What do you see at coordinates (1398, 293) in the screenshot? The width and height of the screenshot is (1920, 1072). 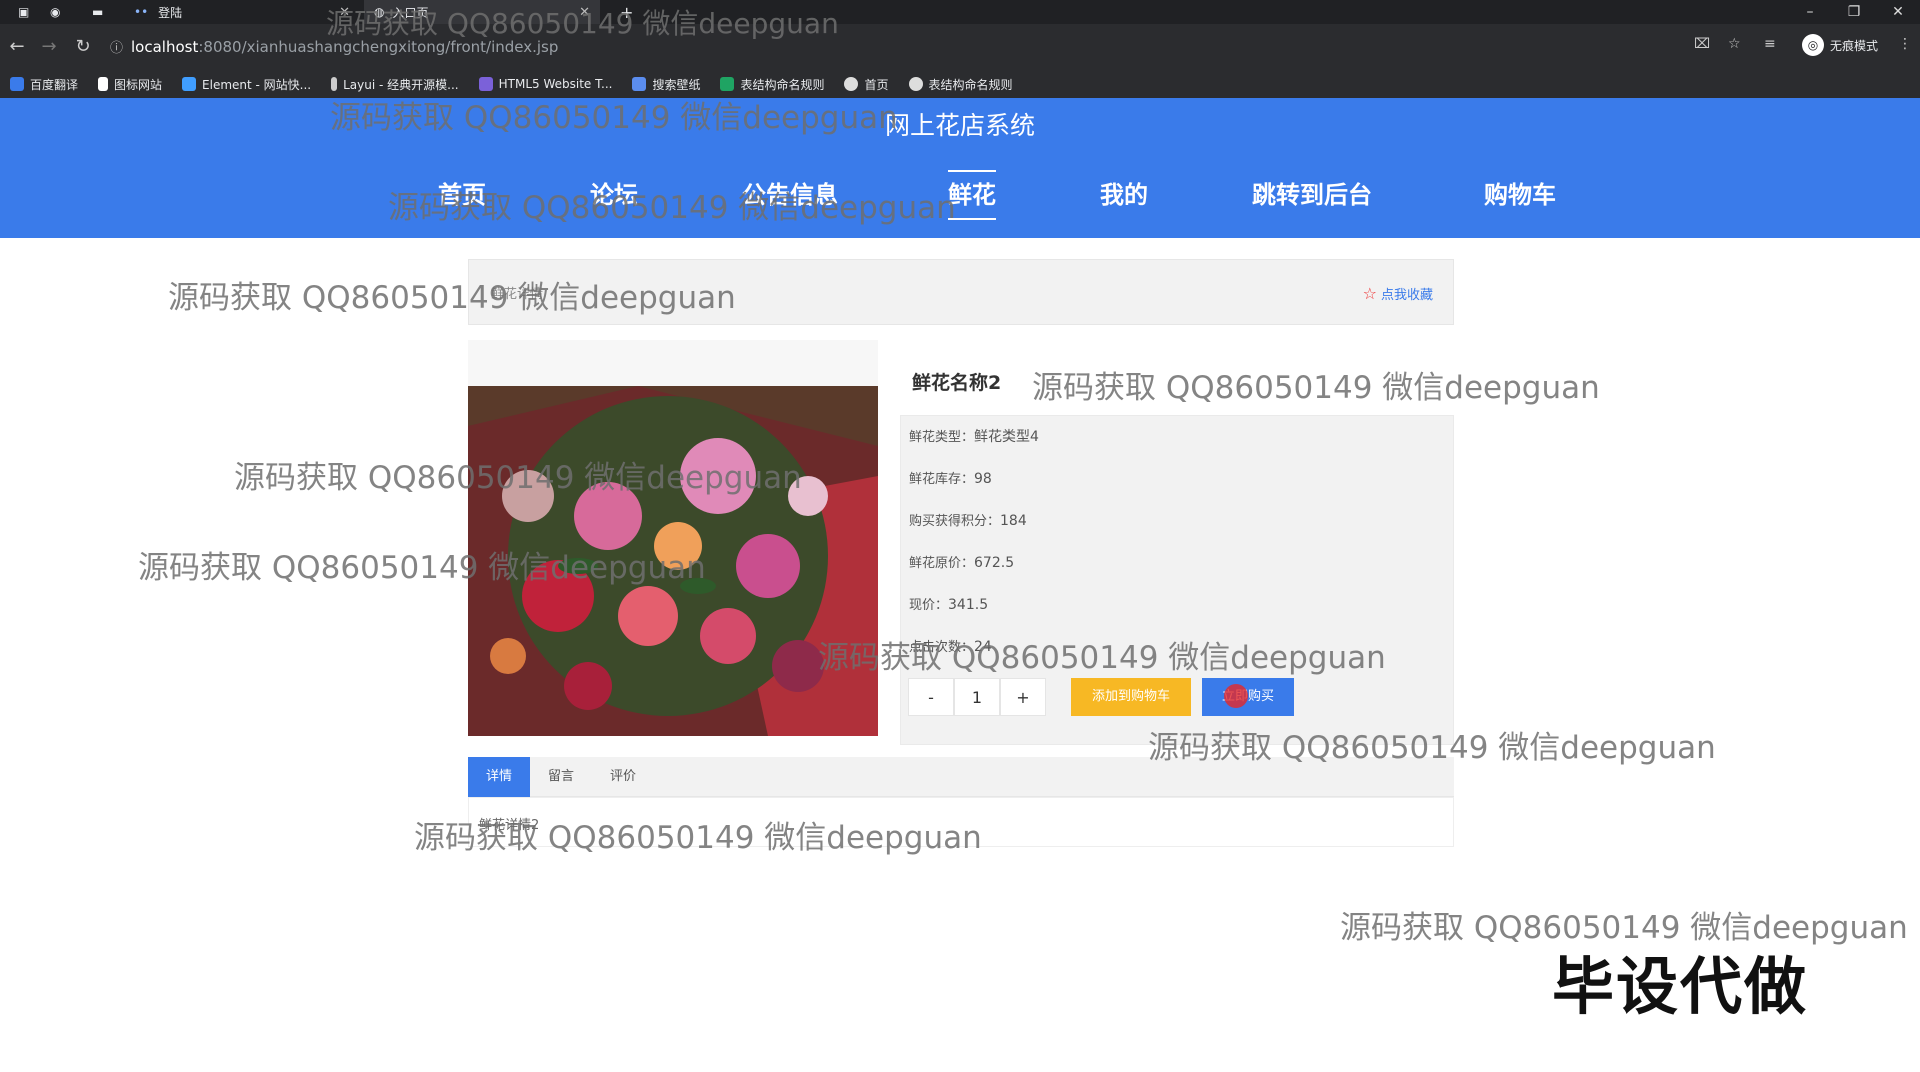 I see `favorite-button: ☆ 点我收藏` at bounding box center [1398, 293].